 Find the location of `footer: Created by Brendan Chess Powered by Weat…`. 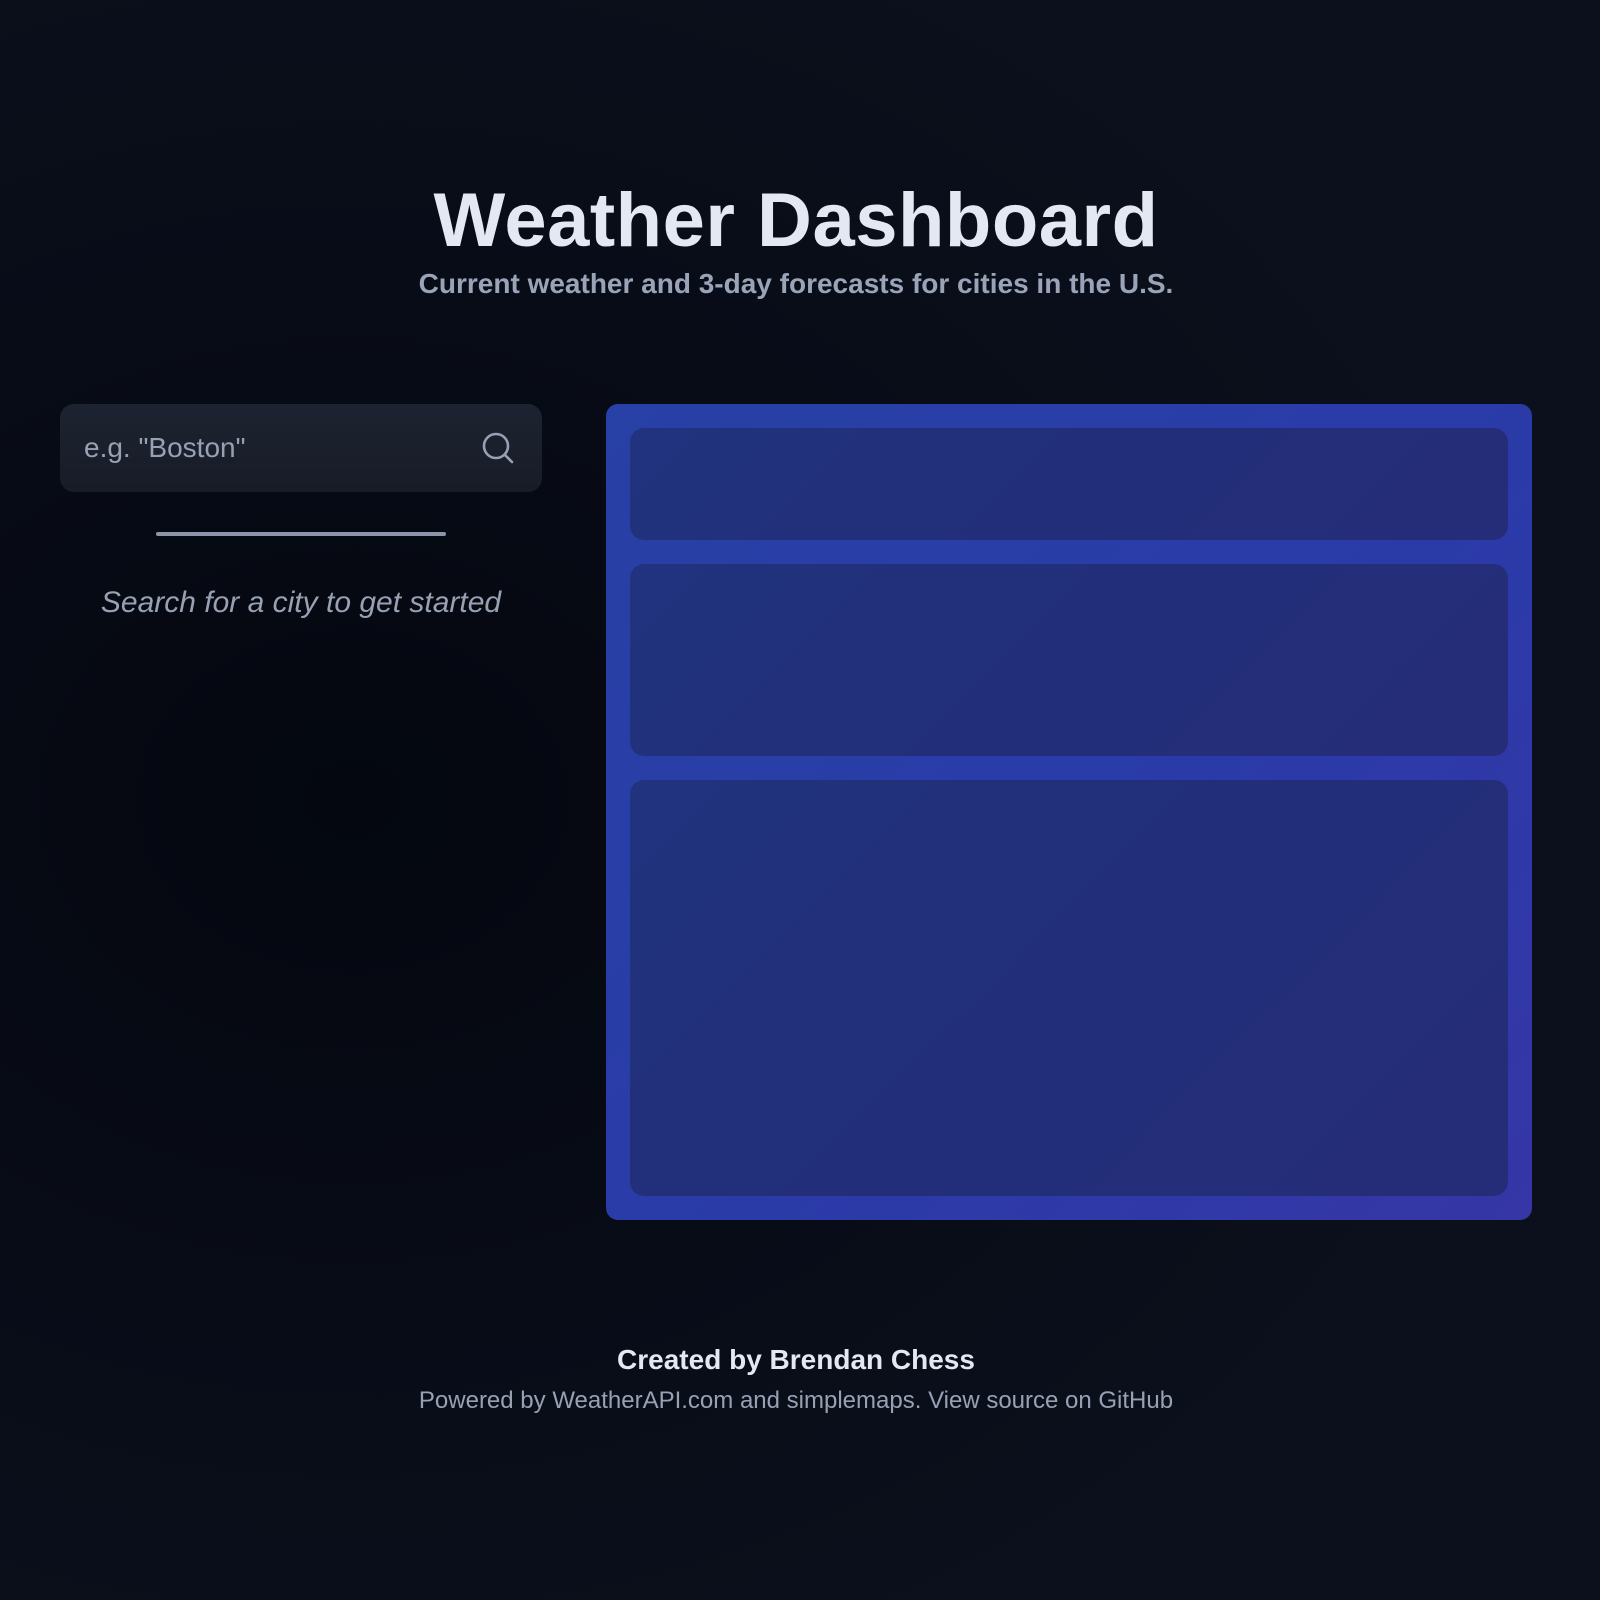

footer: Created by Brendan Chess Powered by Weat… is located at coordinates (796, 1379).